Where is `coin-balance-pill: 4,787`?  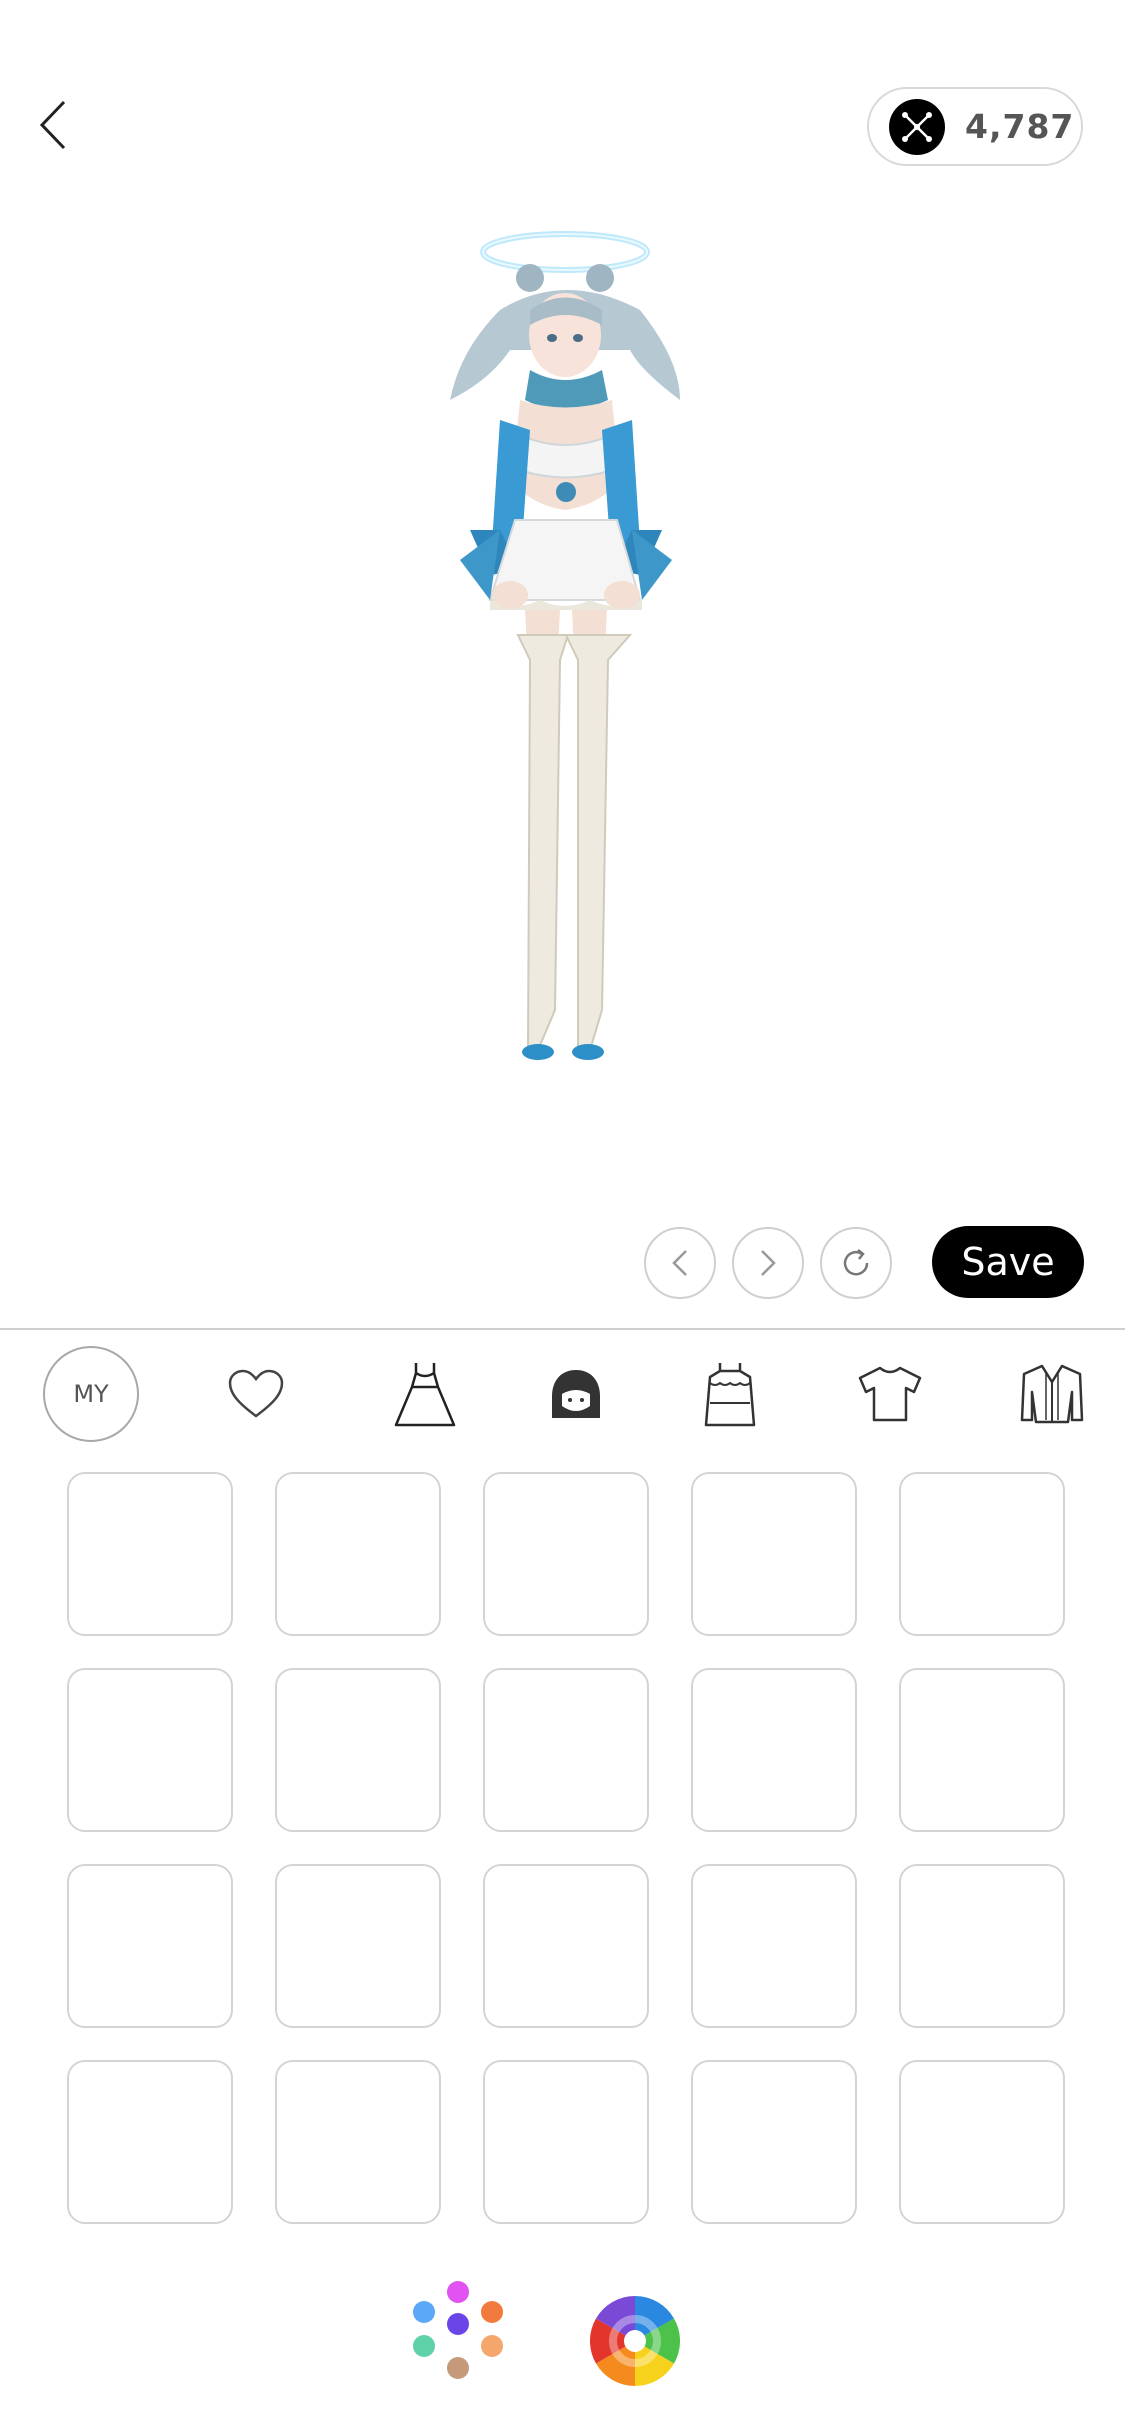
coin-balance-pill: 4,787 is located at coordinates (975, 126).